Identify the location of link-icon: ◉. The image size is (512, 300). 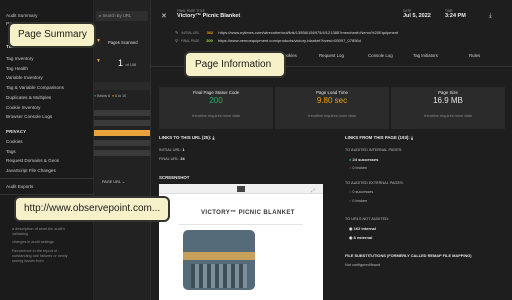
(351, 228).